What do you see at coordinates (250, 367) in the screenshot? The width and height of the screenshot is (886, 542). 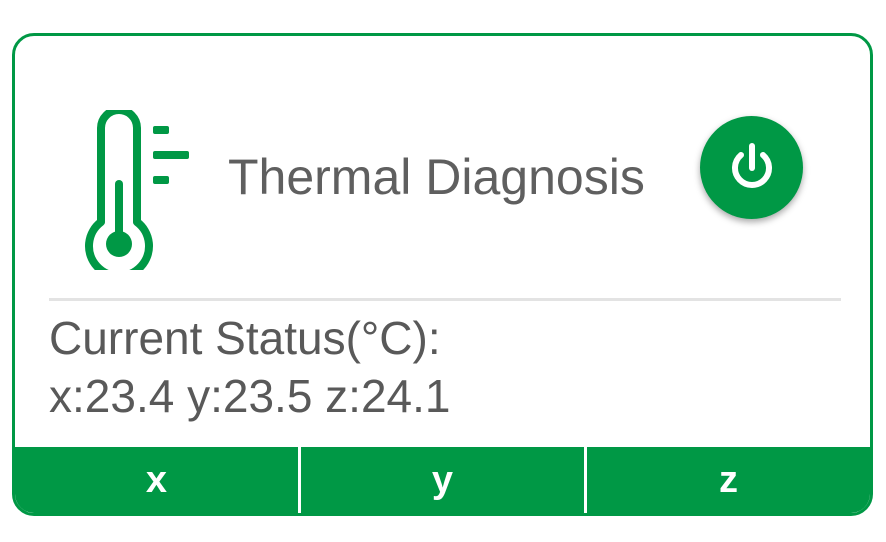 I see `current-status: Current Status(°C): x:23.4 y:23.5 z:24.1` at bounding box center [250, 367].